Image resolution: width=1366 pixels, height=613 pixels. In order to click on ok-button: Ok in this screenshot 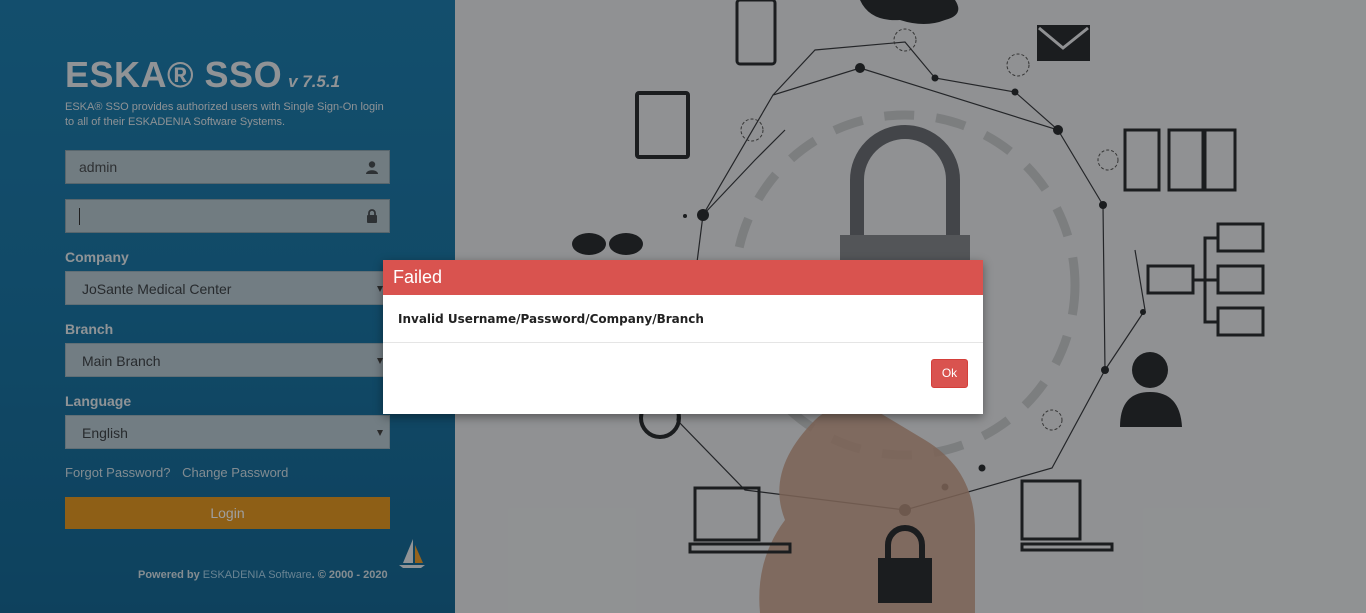, I will do `click(949, 373)`.